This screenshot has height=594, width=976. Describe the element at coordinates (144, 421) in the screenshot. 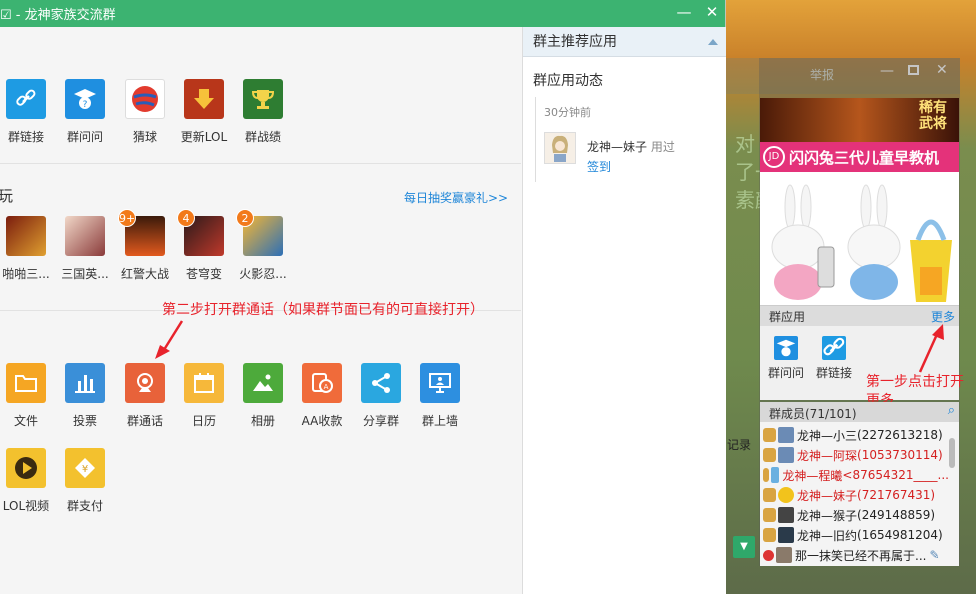

I see `tool-label: 群通话` at that location.